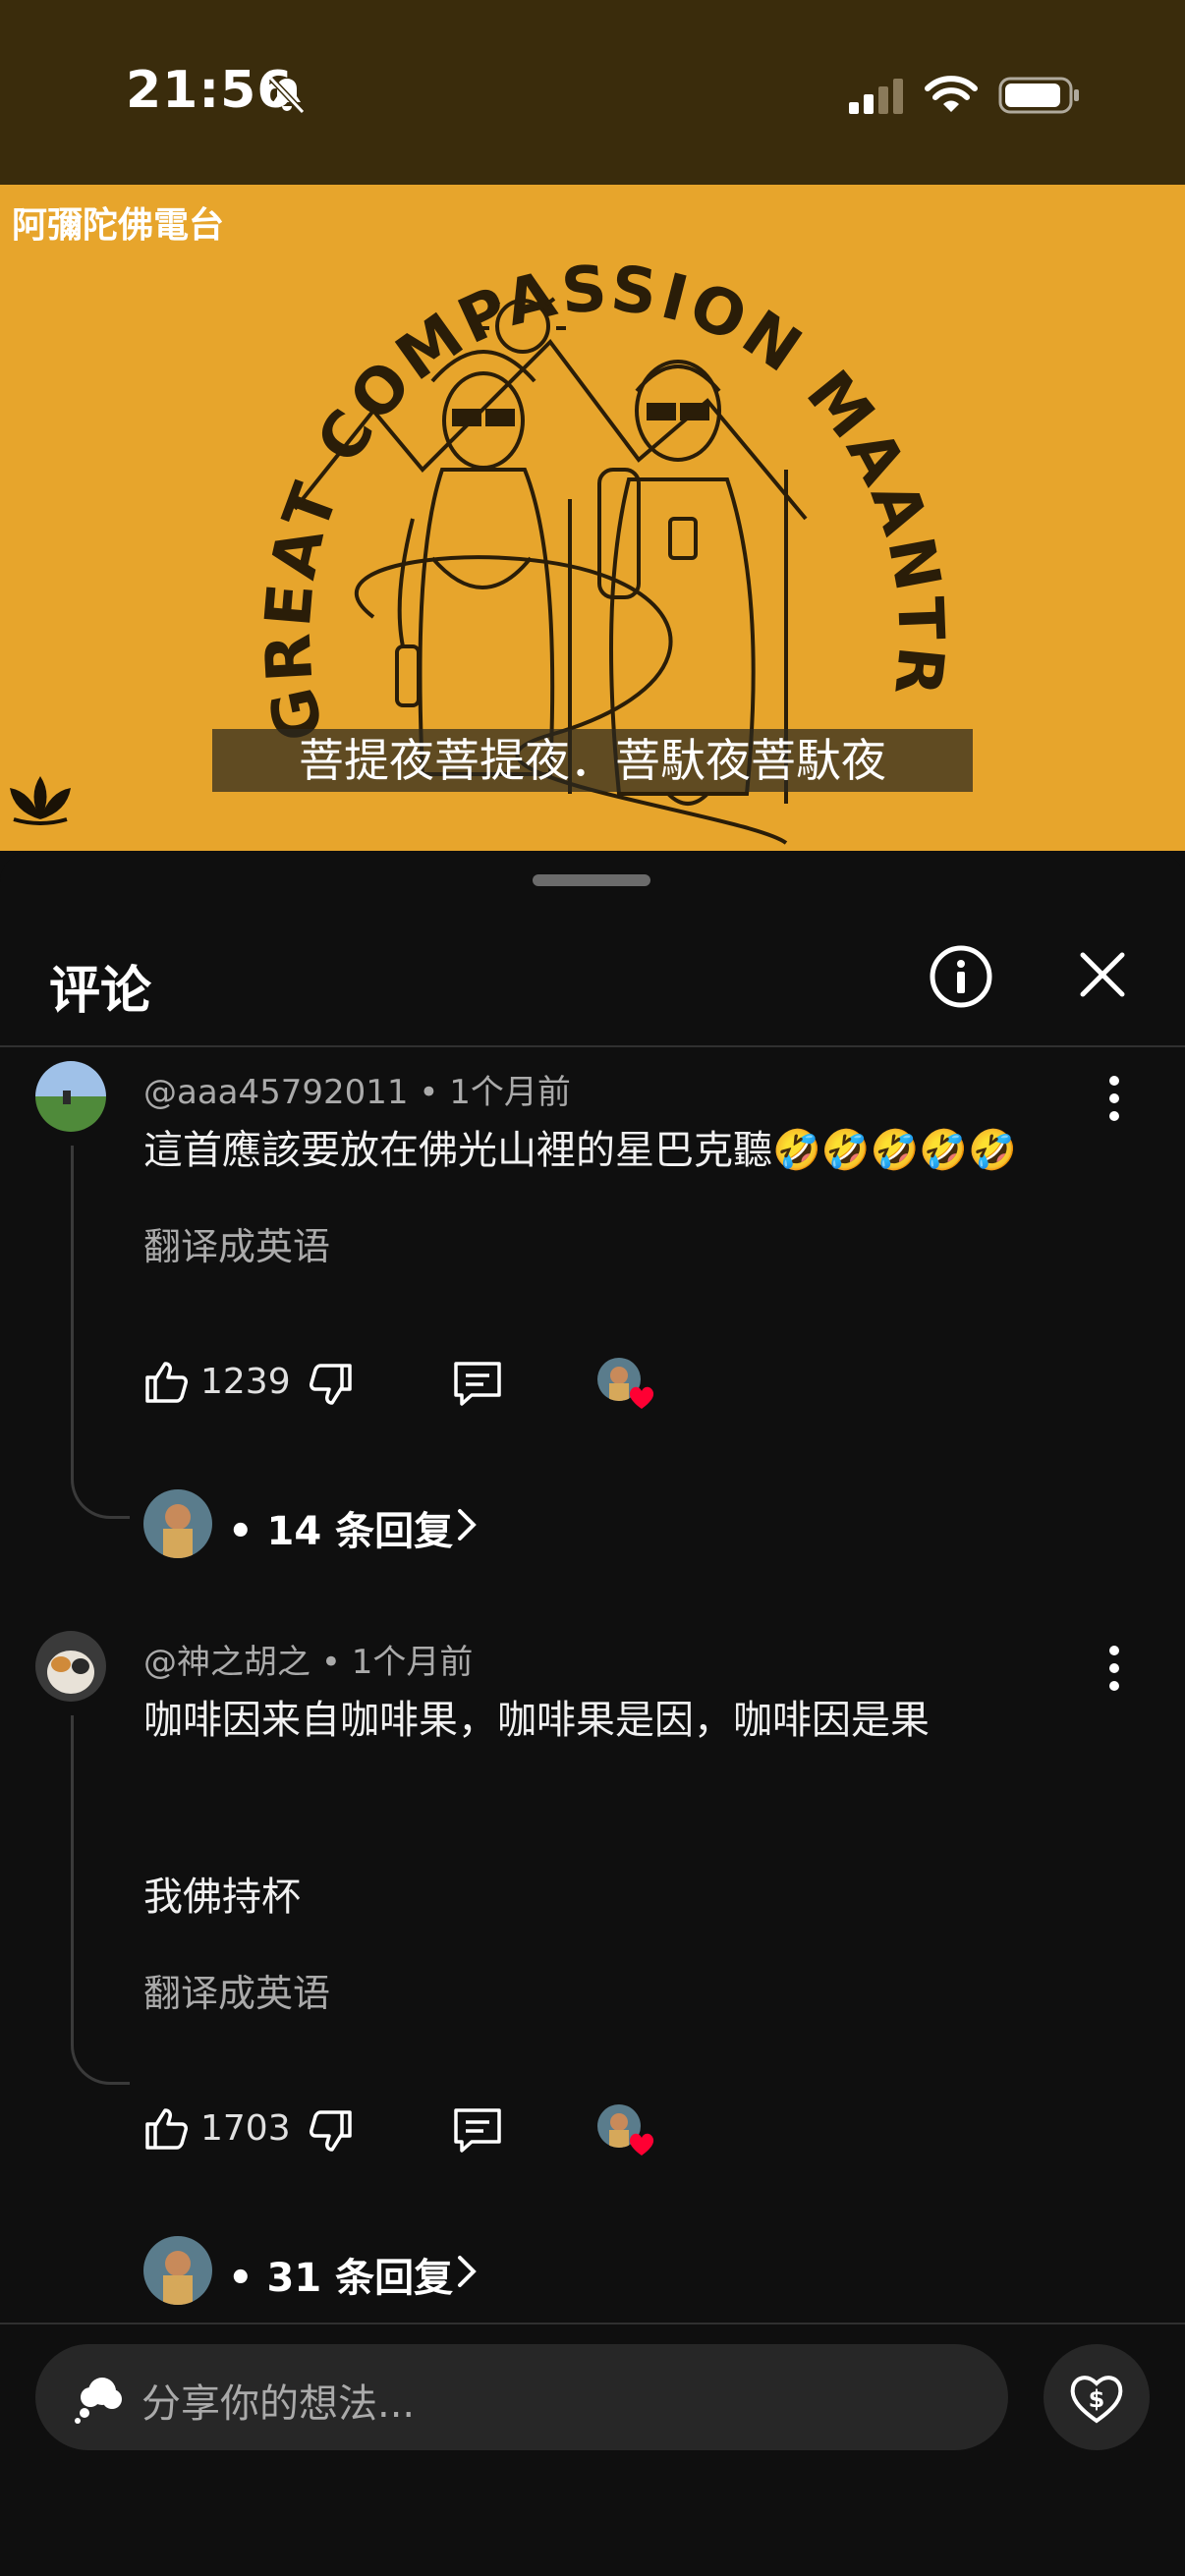  Describe the element at coordinates (360, 1531) in the screenshot. I see `replies-label: 14 条回复` at that location.